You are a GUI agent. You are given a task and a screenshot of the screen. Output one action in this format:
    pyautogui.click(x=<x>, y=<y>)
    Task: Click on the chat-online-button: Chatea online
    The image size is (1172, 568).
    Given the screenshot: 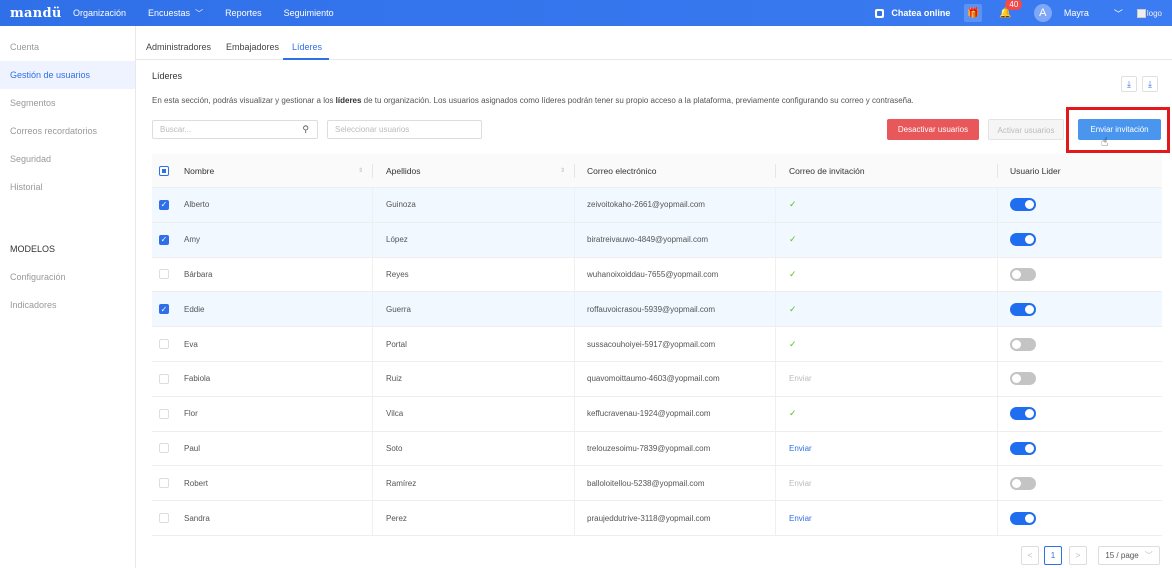 What is the action you would take?
    pyautogui.click(x=912, y=13)
    